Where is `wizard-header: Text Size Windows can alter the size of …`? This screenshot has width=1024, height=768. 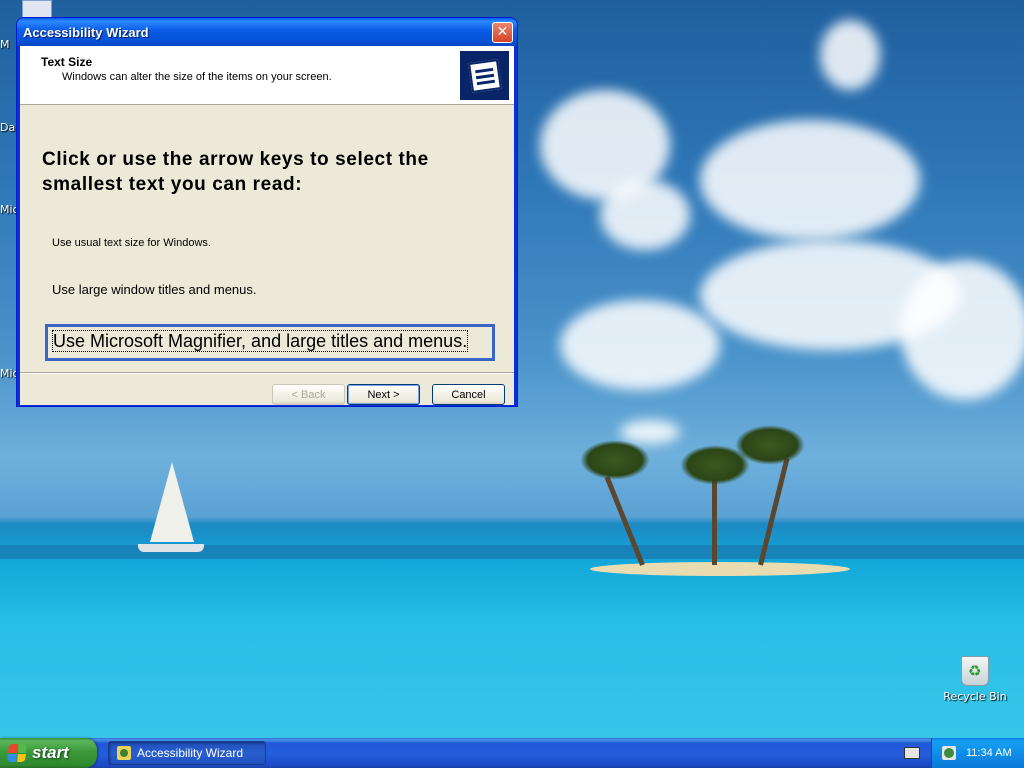
wizard-header: Text Size Windows can alter the size of … is located at coordinates (267, 75).